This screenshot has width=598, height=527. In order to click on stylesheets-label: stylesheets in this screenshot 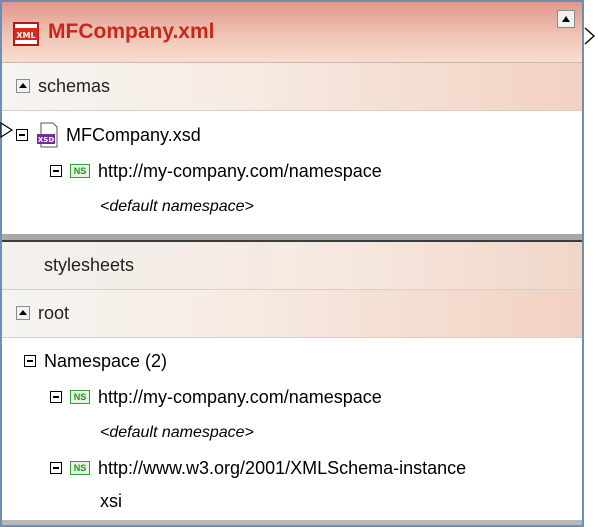, I will do `click(89, 265)`.